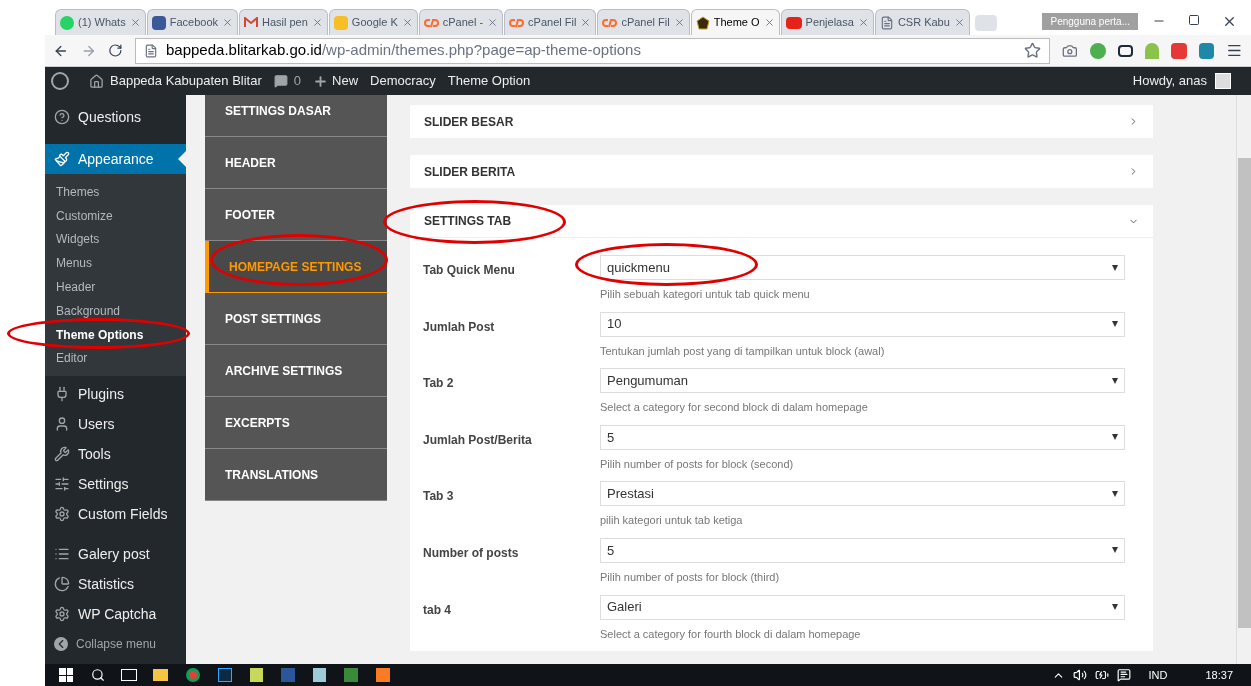 The image size is (1251, 686). I want to click on wrench-icon, so click(62, 454).